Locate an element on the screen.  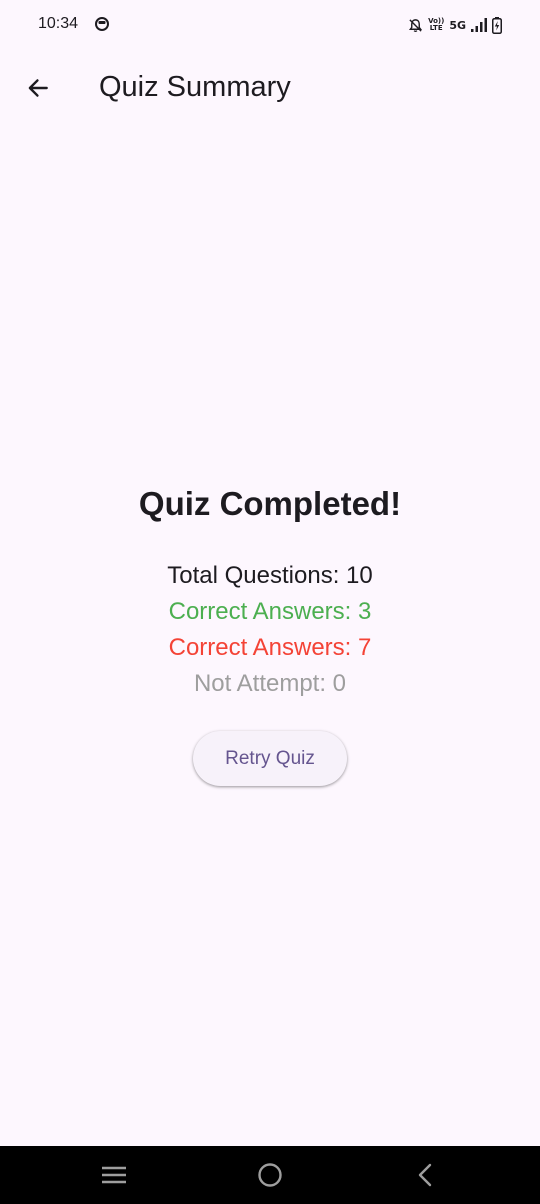
correct-answers: Correct Answers: 3 is located at coordinates (270, 611).